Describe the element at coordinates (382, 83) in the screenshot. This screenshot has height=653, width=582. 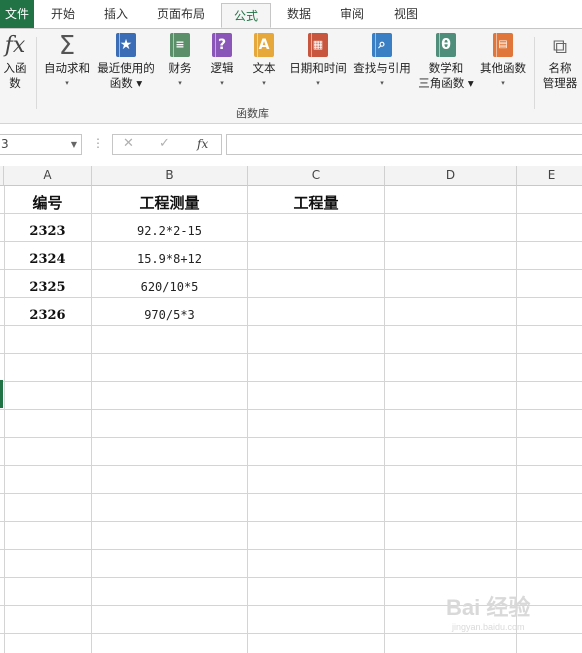
I see `lookup-reference-dropdown-caret: ▾` at that location.